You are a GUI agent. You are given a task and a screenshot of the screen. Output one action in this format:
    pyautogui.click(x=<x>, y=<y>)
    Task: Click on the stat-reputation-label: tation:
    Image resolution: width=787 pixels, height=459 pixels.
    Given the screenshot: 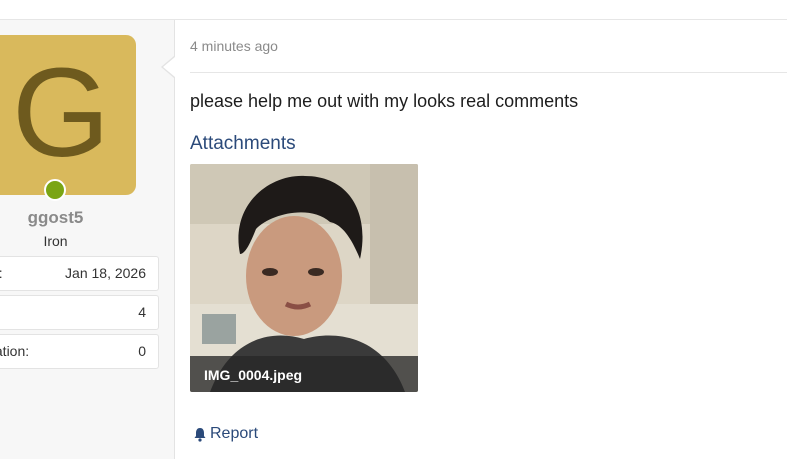 What is the action you would take?
    pyautogui.click(x=15, y=351)
    